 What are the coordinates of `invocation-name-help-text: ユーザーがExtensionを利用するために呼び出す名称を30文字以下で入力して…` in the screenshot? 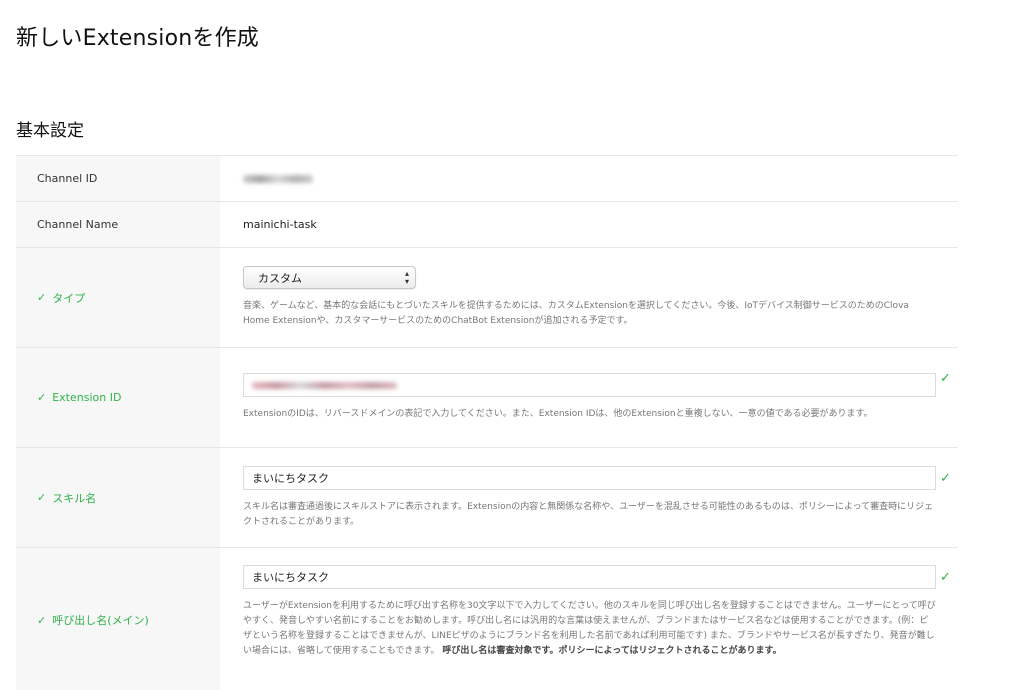 It's located at (589, 629).